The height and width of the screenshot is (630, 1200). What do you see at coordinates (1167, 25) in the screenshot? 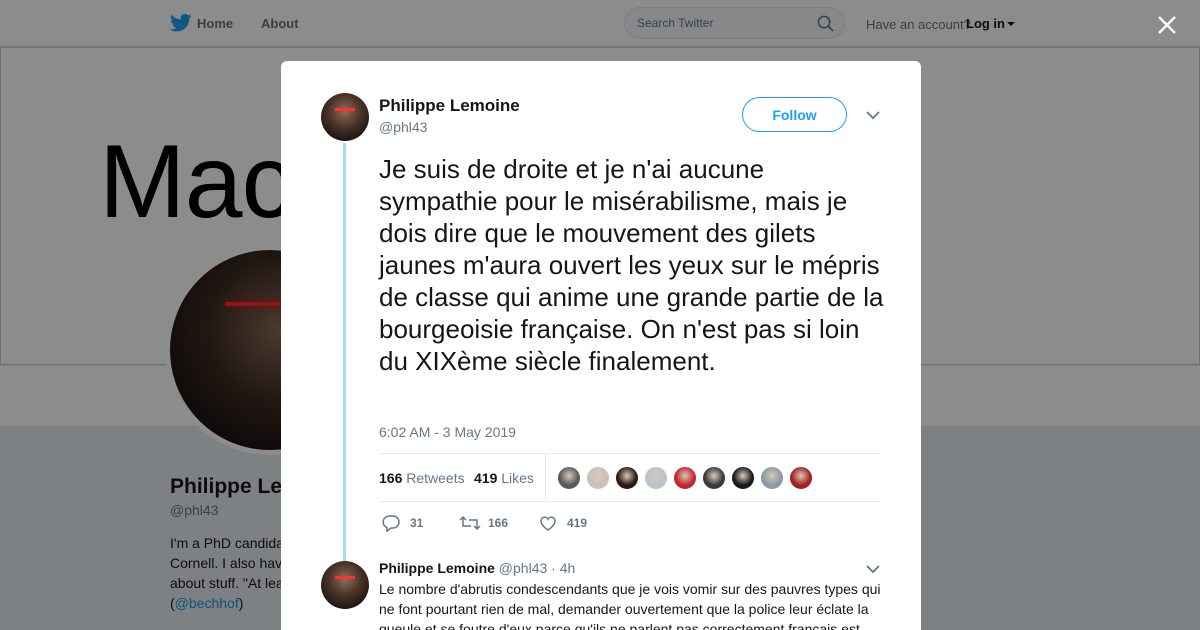
I see `close-icon` at bounding box center [1167, 25].